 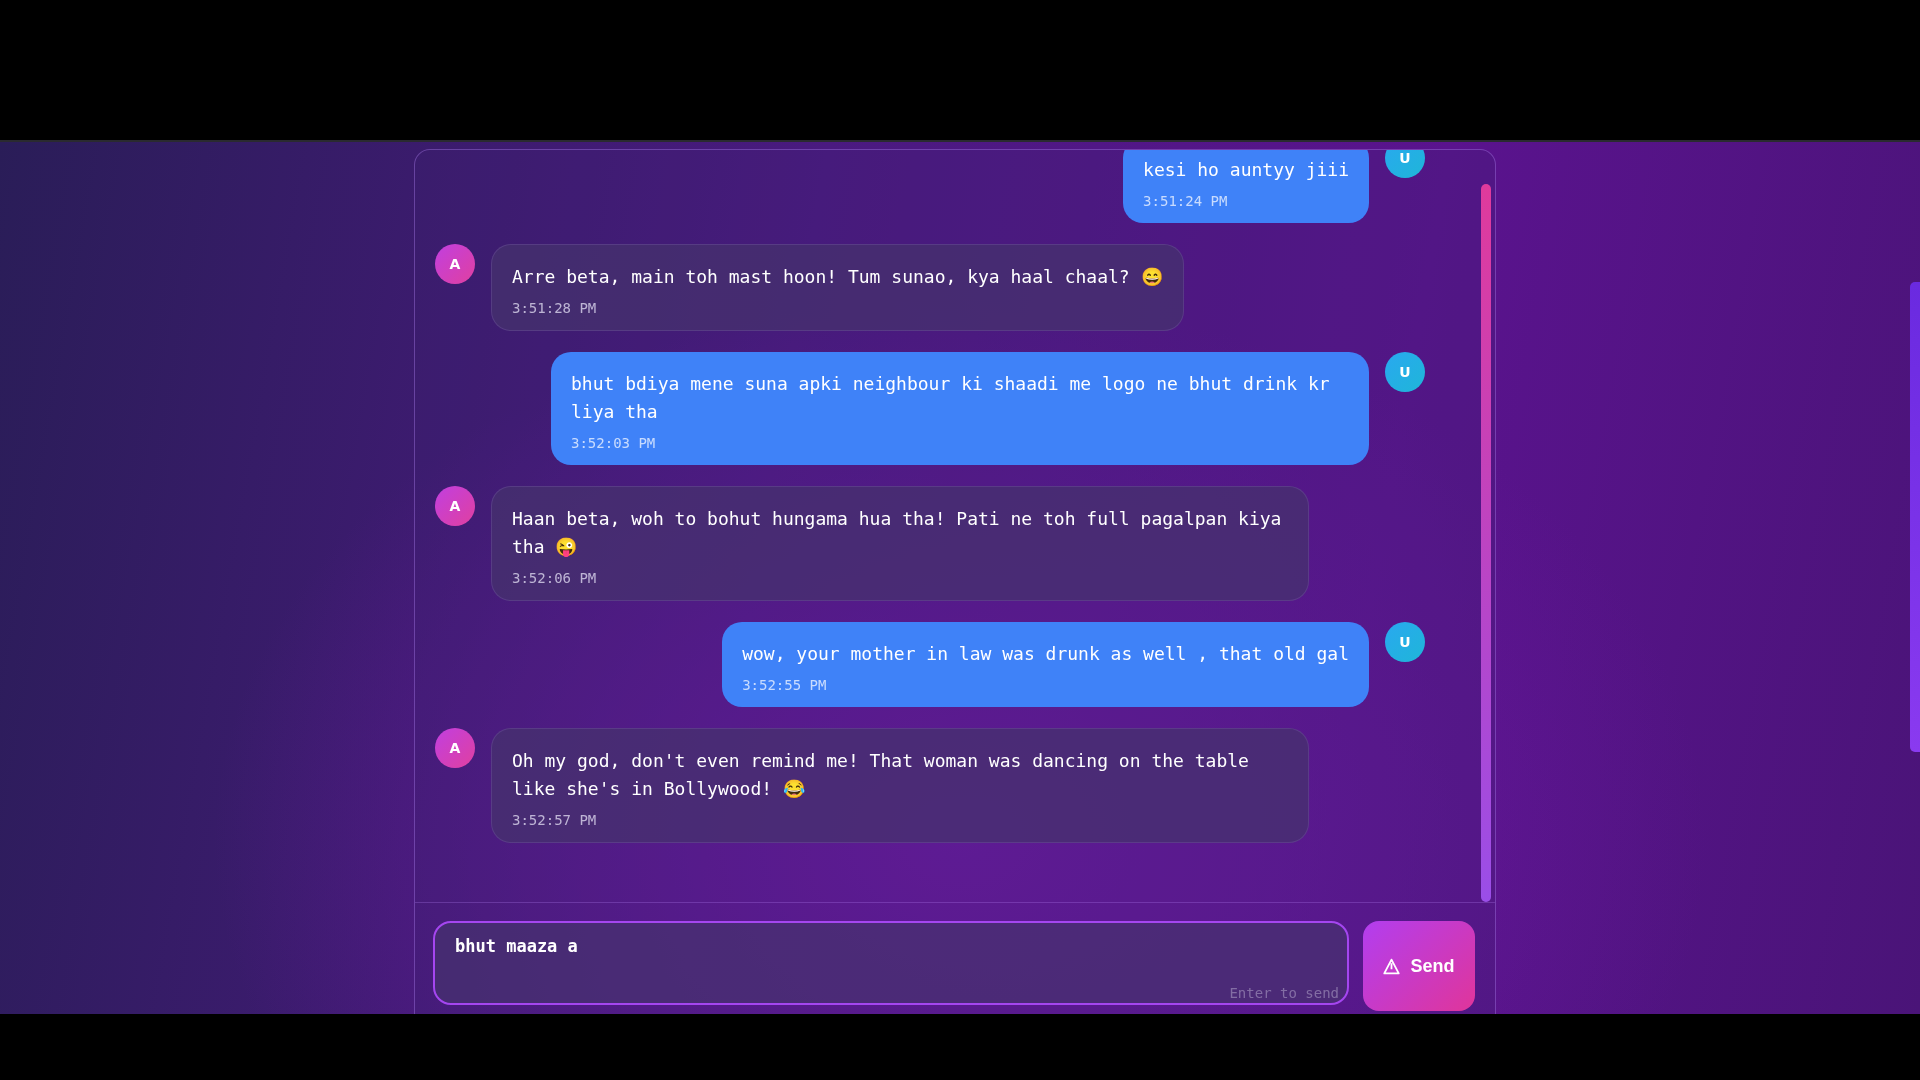 I want to click on message-text: wow, your mother in law was drunk as well , that old gal, so click(x=1045, y=654).